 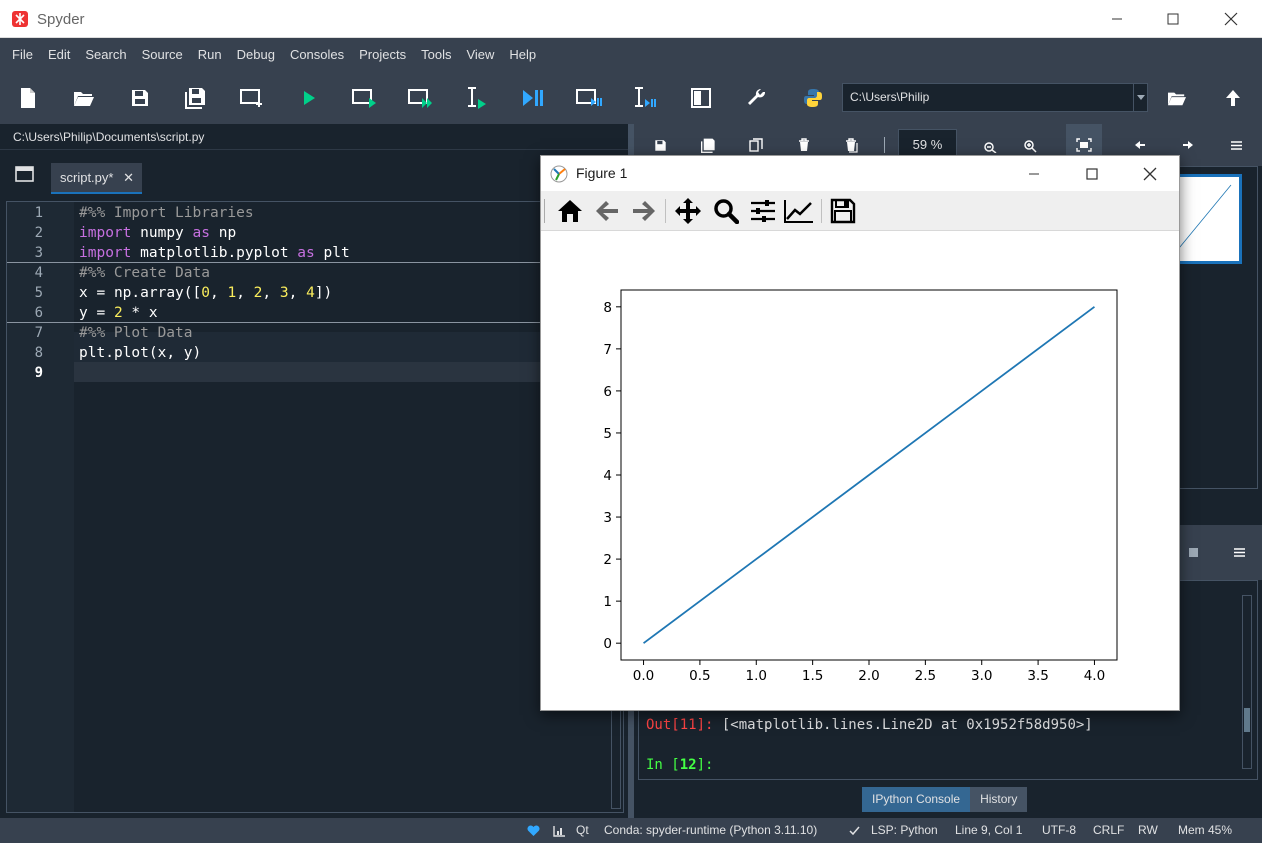 I want to click on run-cell-icon, so click(x=364, y=98).